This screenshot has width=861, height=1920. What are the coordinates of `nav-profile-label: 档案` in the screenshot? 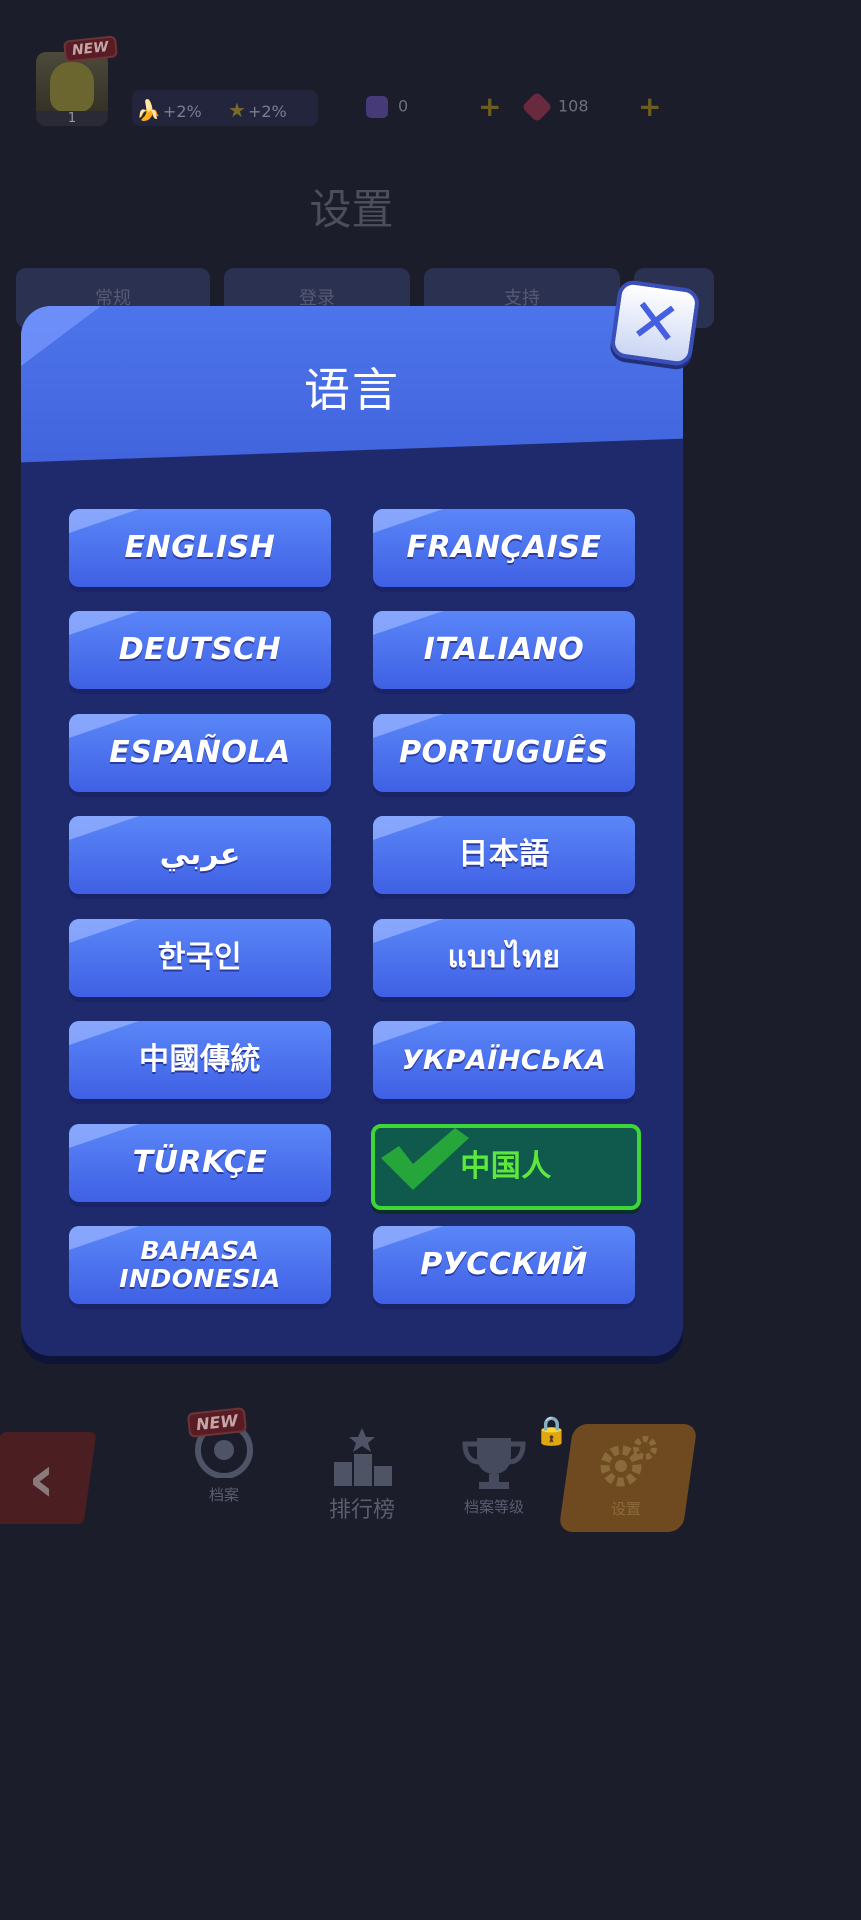 It's located at (223, 1495).